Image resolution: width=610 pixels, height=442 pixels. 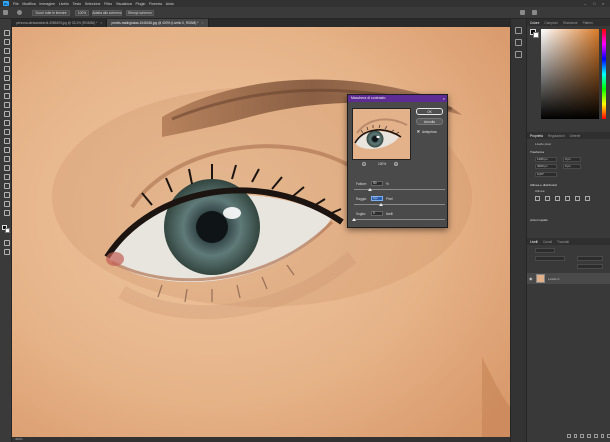 I want to click on fill-field, so click(x=590, y=266).